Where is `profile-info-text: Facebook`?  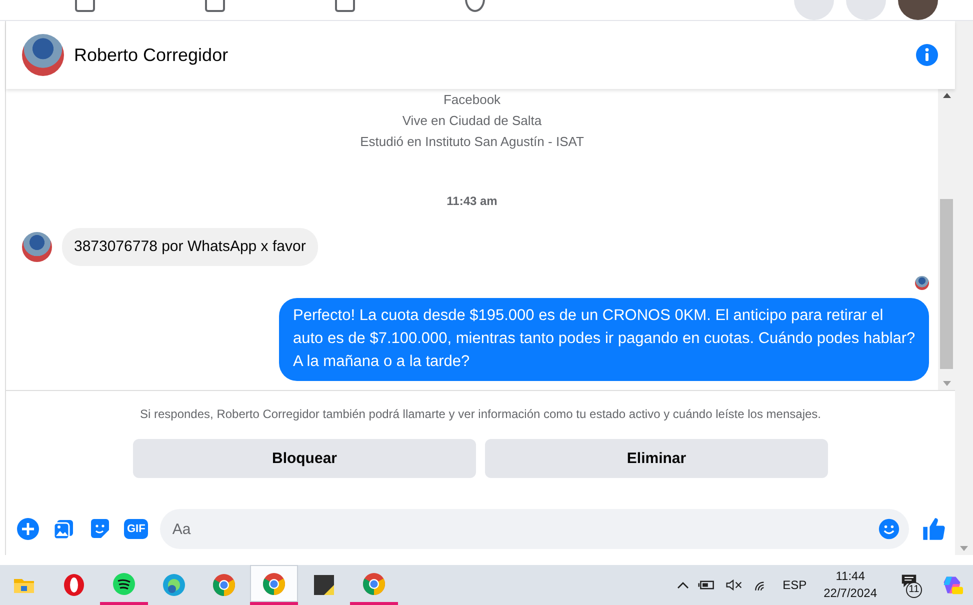
profile-info-text: Facebook is located at coordinates (472, 100).